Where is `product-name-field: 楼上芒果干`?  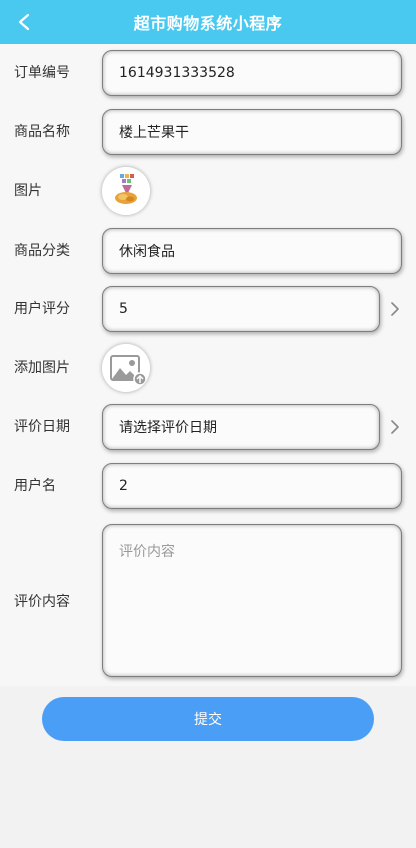 product-name-field: 楼上芒果干 is located at coordinates (252, 132).